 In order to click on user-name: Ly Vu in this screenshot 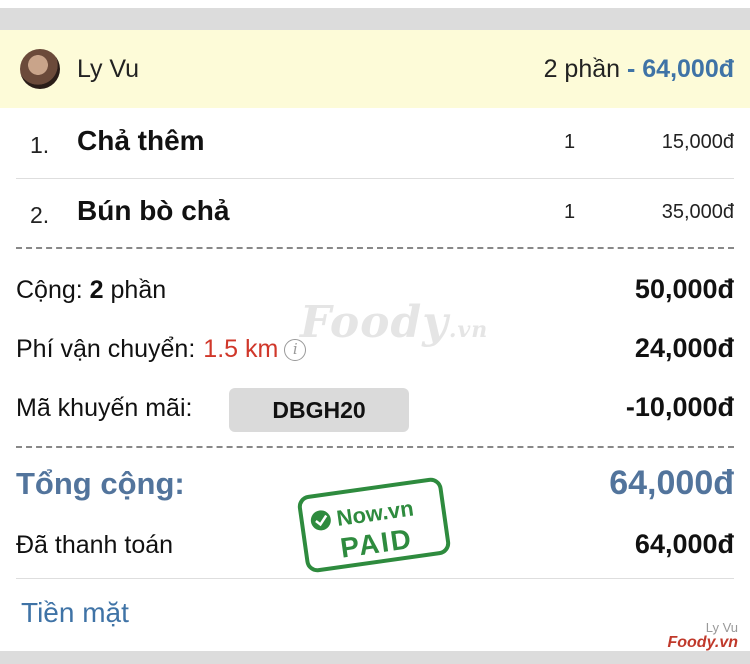, I will do `click(108, 69)`.